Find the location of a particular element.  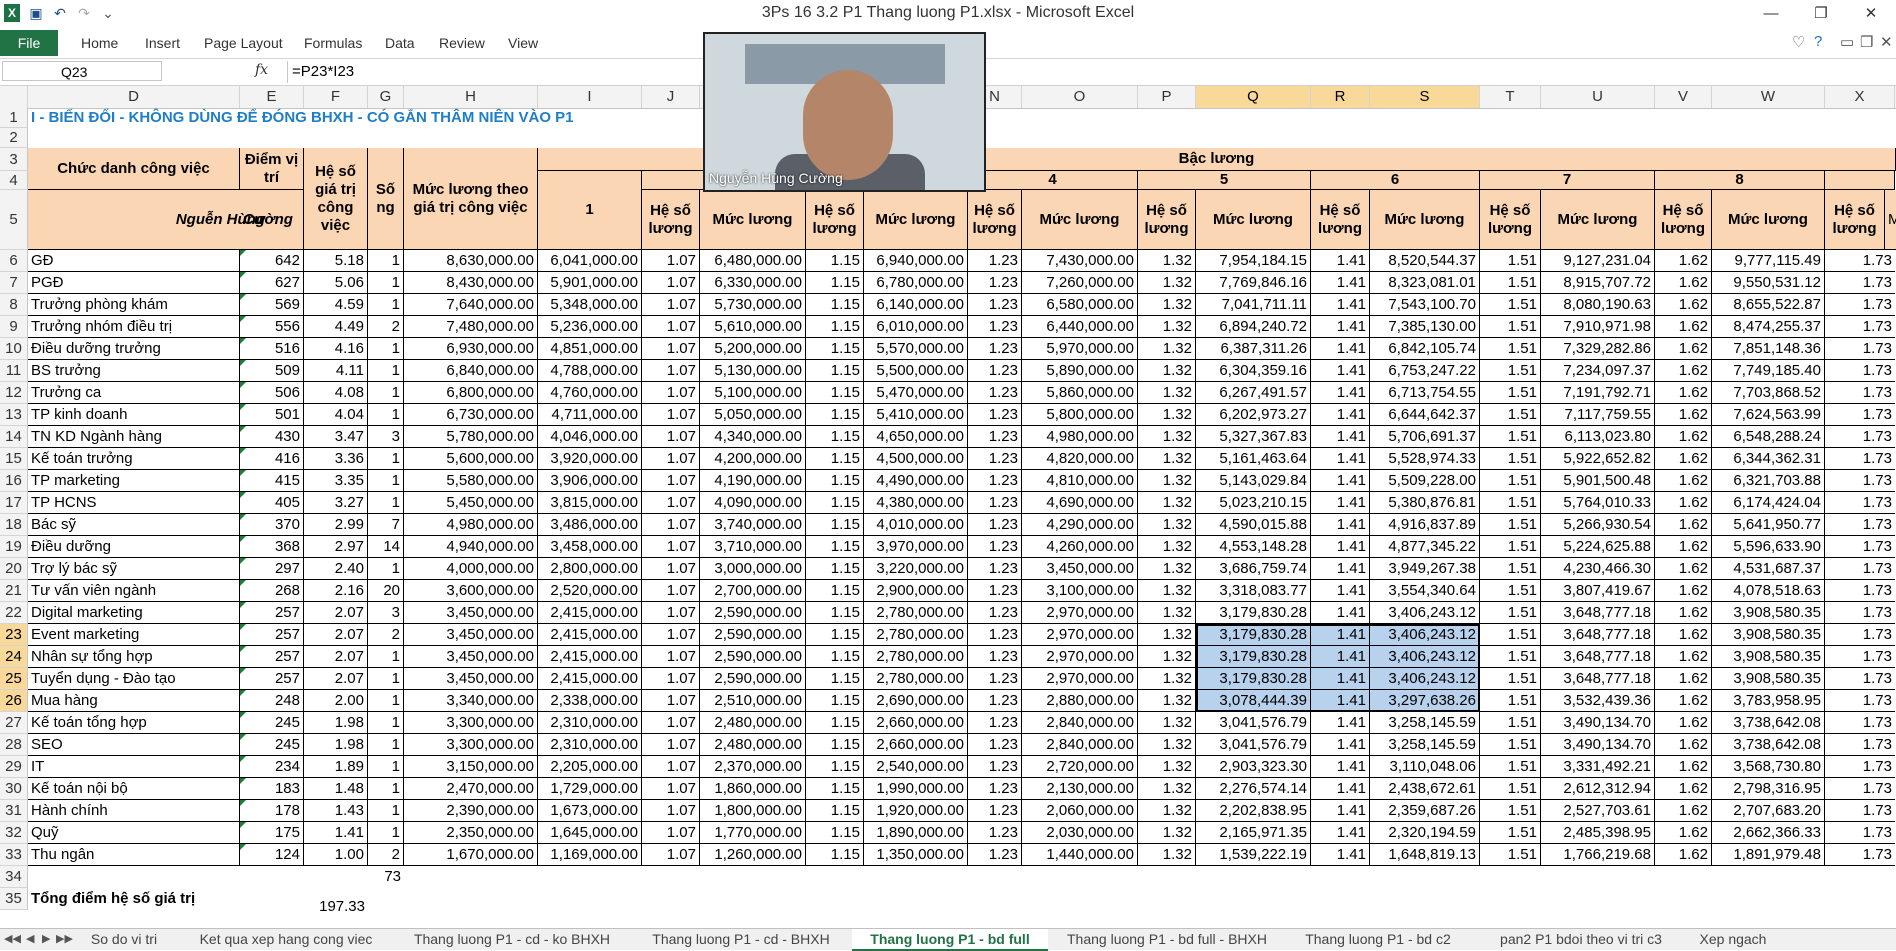

cell-f: 4.11 is located at coordinates (336, 371).